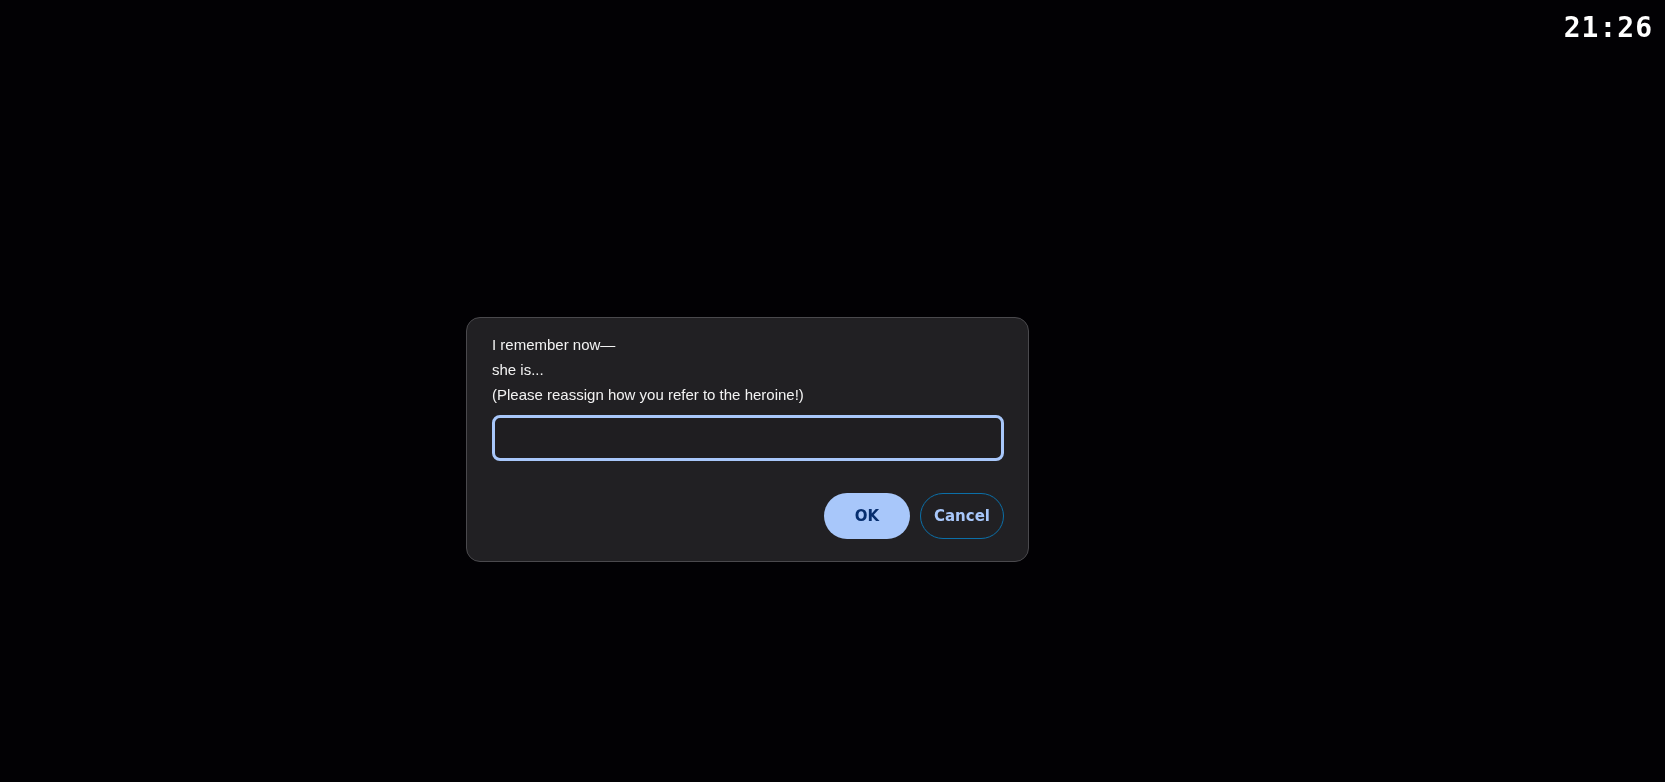  Describe the element at coordinates (867, 516) in the screenshot. I see `ok-button: OK` at that location.